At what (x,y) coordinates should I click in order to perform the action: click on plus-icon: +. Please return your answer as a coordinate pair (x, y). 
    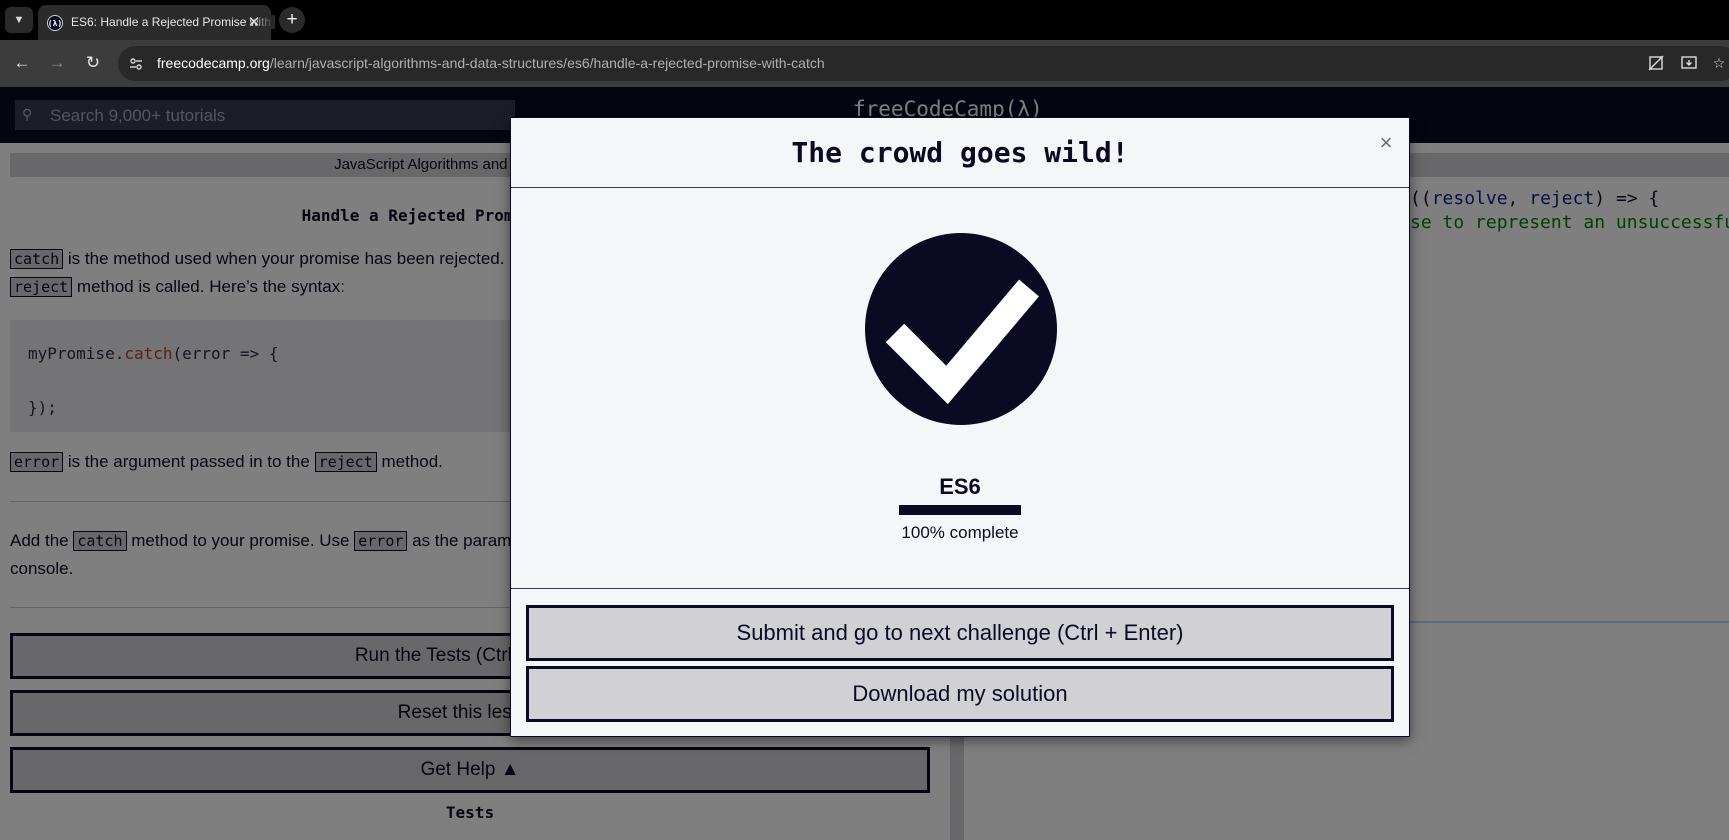
    Looking at the image, I should click on (292, 20).